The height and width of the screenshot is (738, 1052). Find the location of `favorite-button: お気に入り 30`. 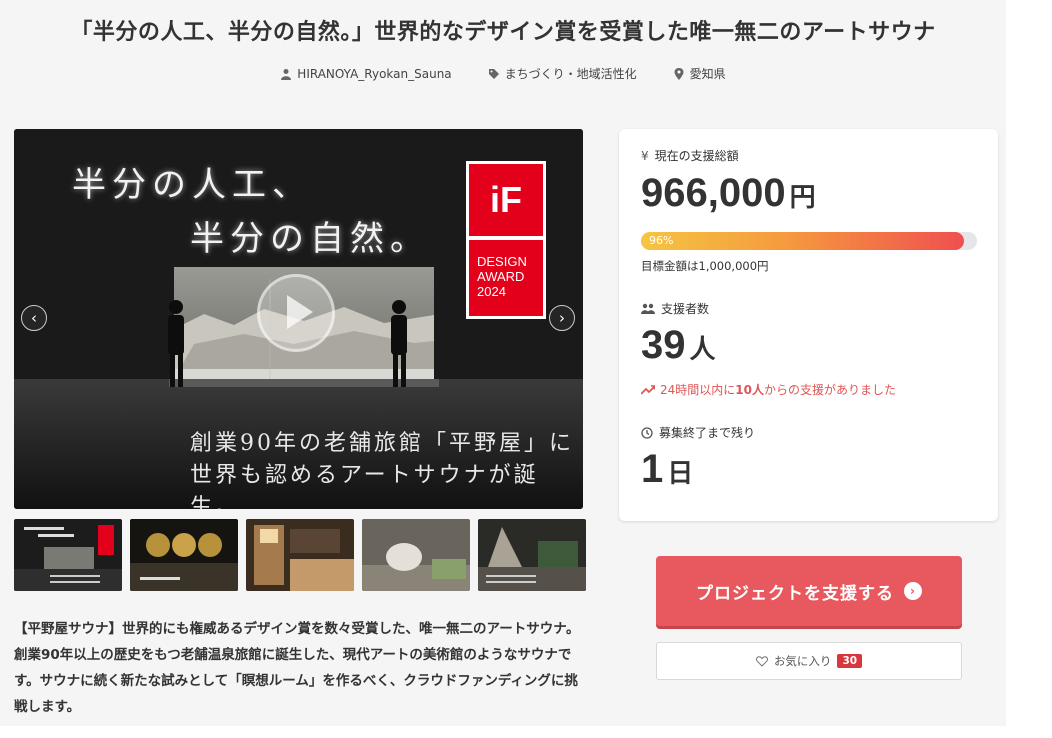

favorite-button: お気に入り 30 is located at coordinates (809, 661).